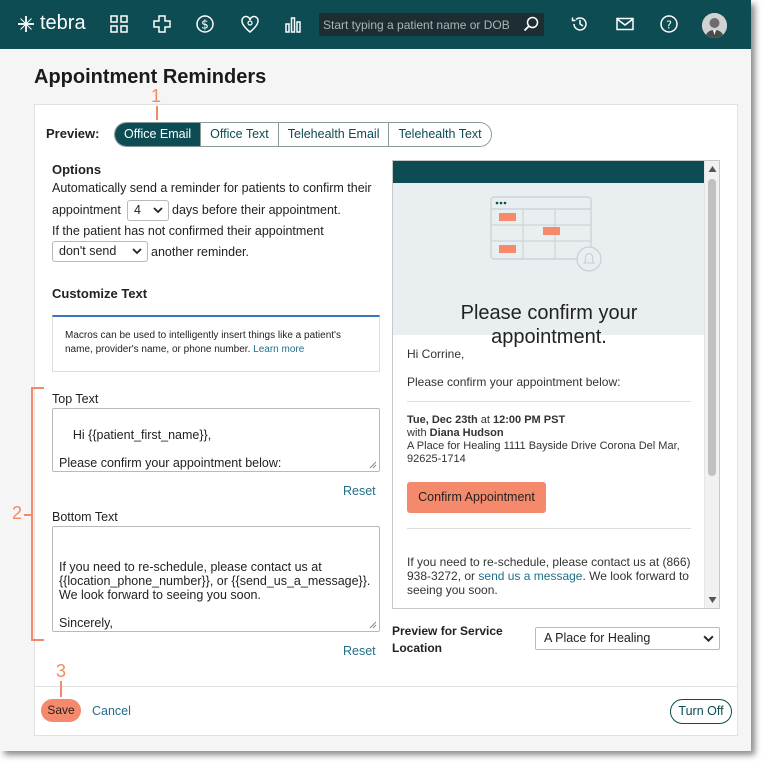 The height and width of the screenshot is (765, 765). I want to click on tab-telehealth-email: Telehealth Email, so click(333, 134).